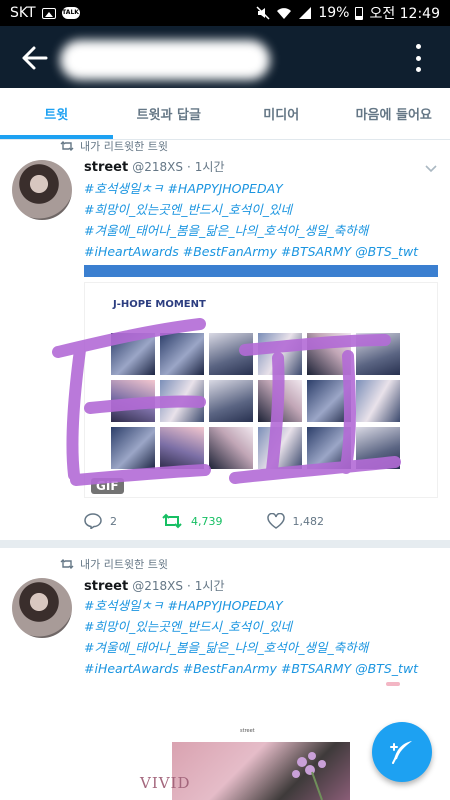 This screenshot has width=450, height=800. I want to click on battery-icon, so click(359, 13).